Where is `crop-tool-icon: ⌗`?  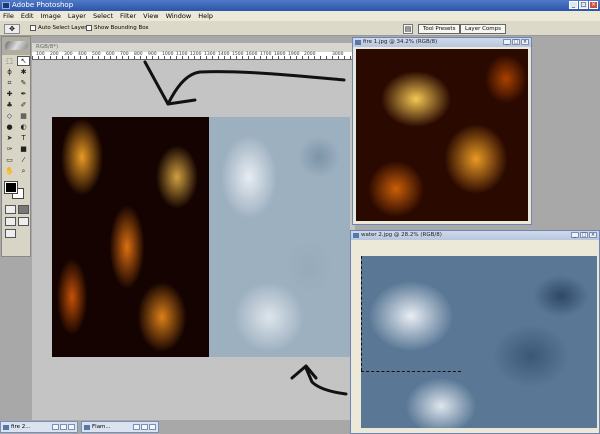
crop-tool-icon: ⌗ is located at coordinates (9, 83).